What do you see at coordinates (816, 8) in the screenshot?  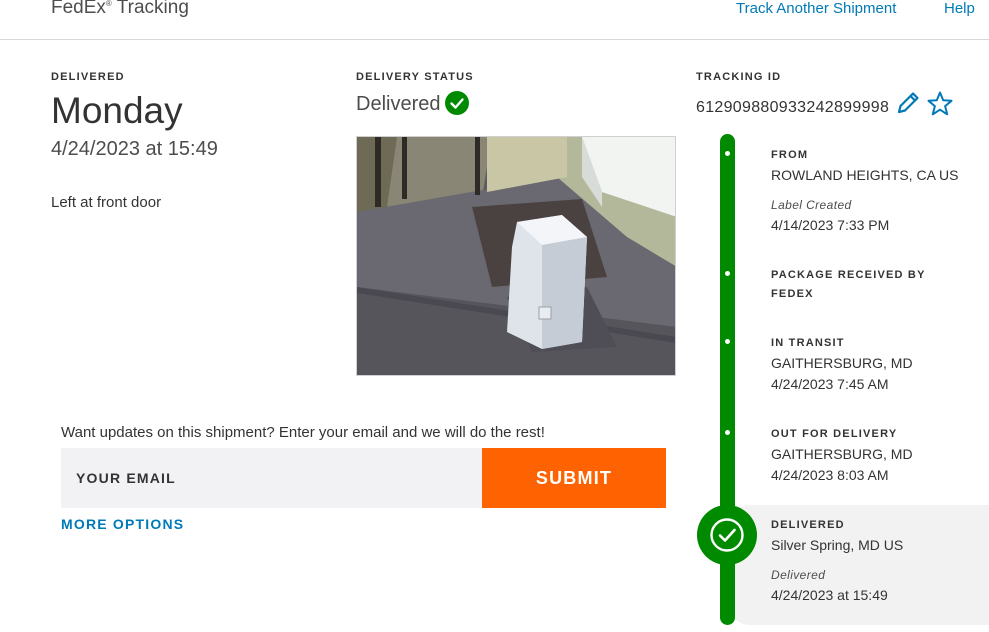 I see `track-another-shipment-link: Track Another Shipment` at bounding box center [816, 8].